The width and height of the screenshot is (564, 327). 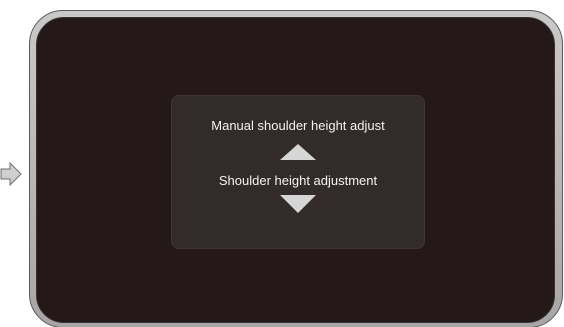 I want to click on triangle-down-icon, so click(x=298, y=204).